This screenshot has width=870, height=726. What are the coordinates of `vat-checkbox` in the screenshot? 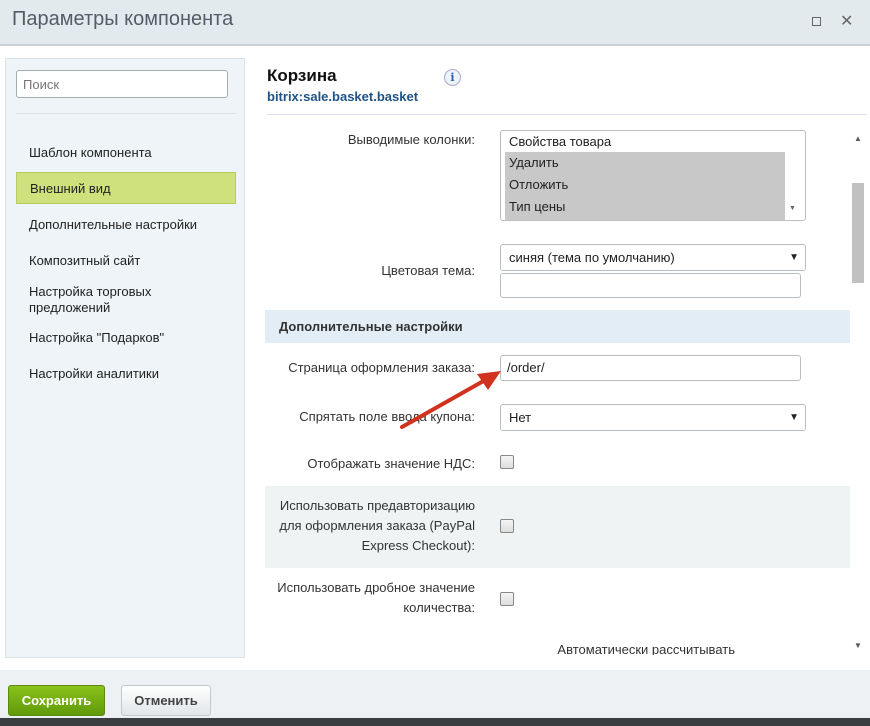 It's located at (507, 462).